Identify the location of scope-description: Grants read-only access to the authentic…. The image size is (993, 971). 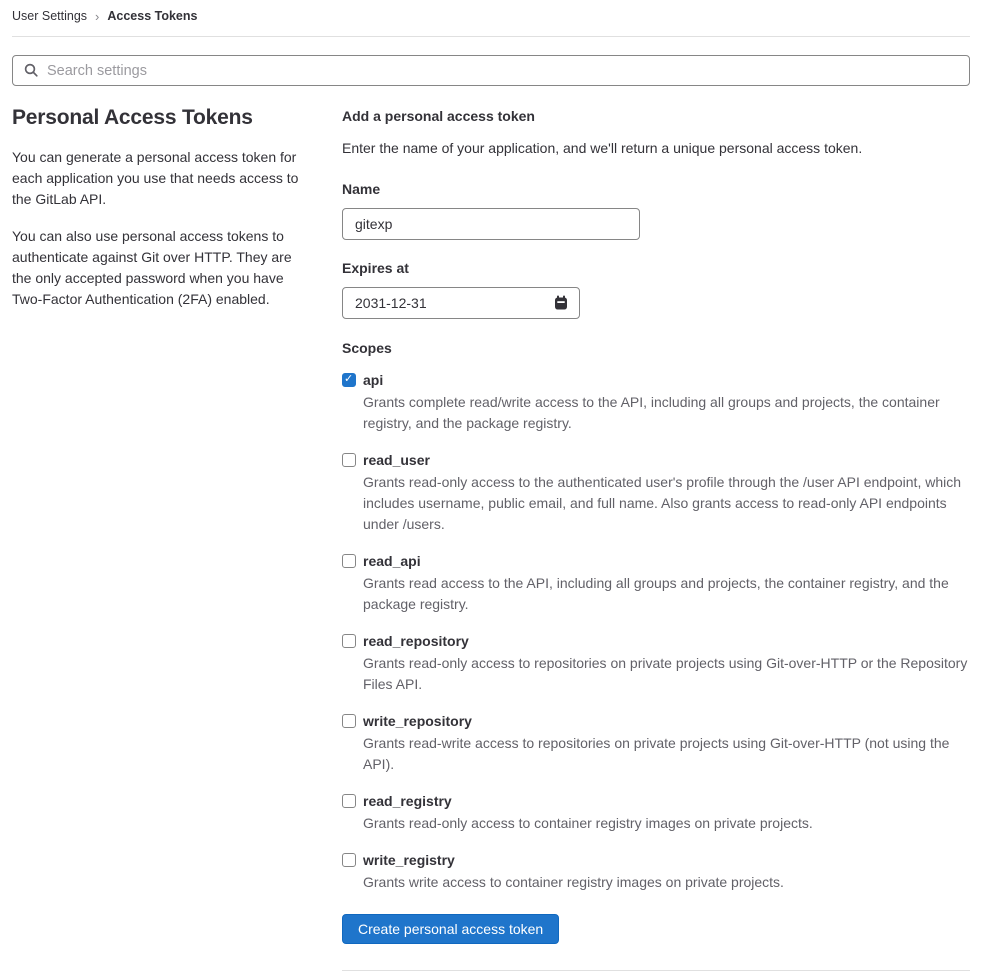
(662, 503).